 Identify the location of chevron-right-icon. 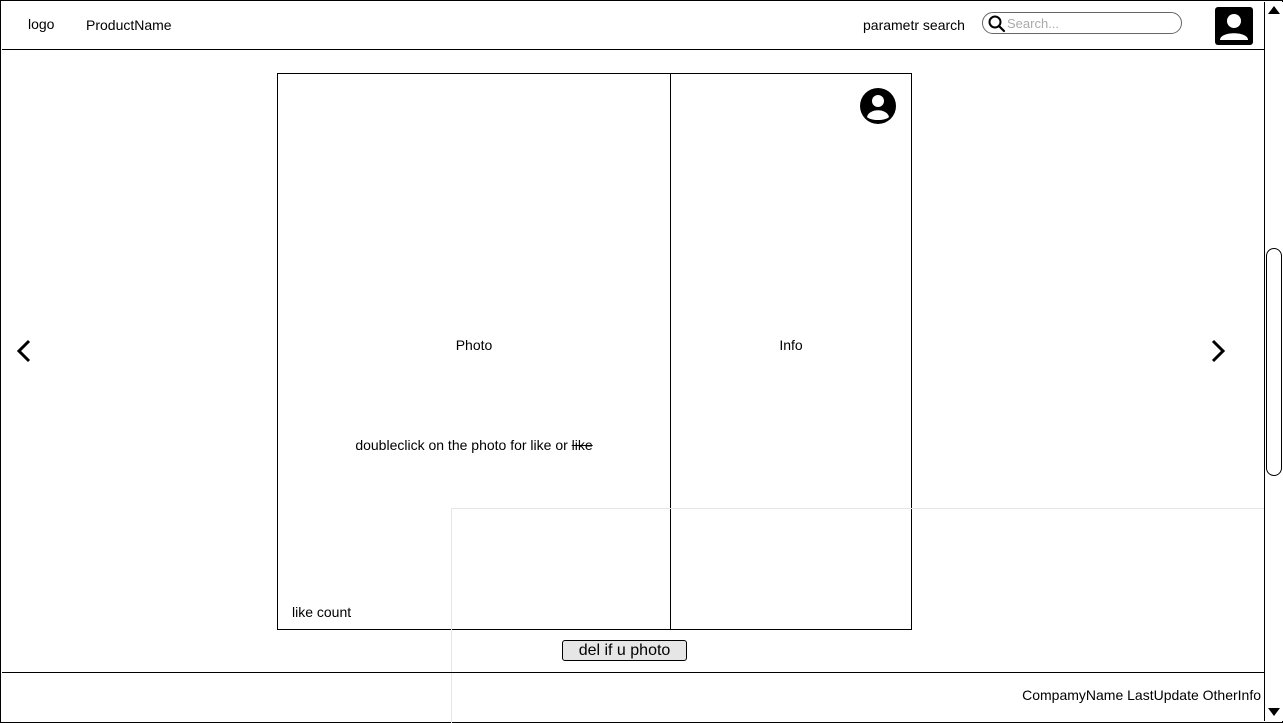
(1218, 351).